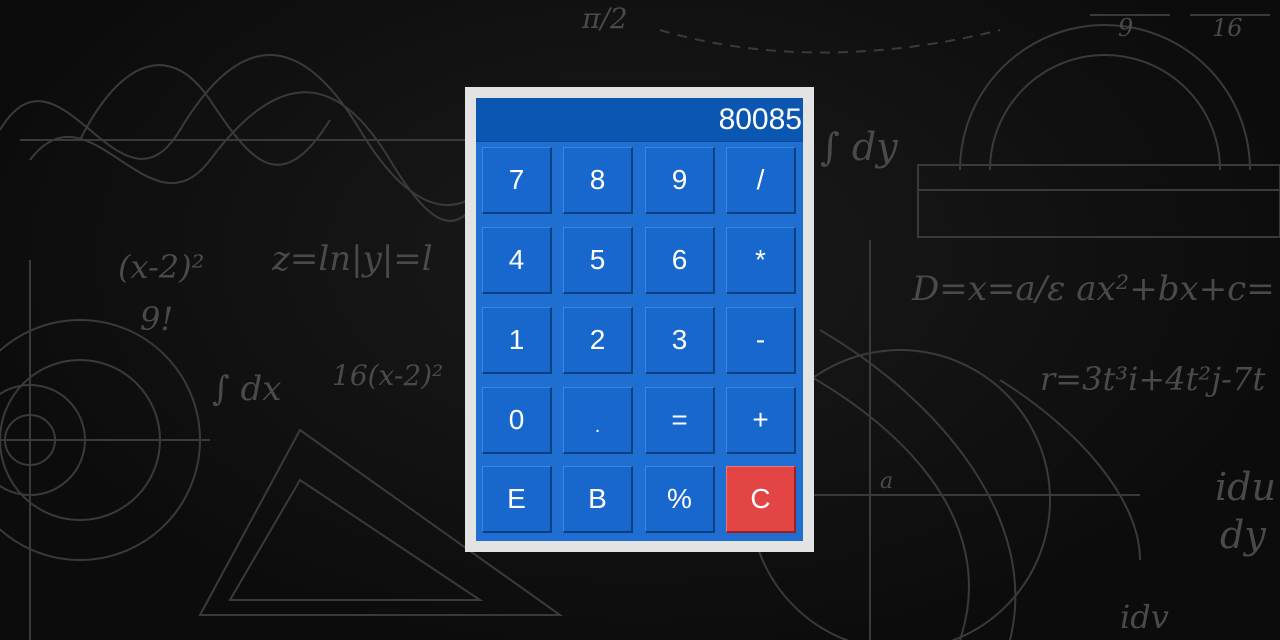  I want to click on key-b: B, so click(598, 499).